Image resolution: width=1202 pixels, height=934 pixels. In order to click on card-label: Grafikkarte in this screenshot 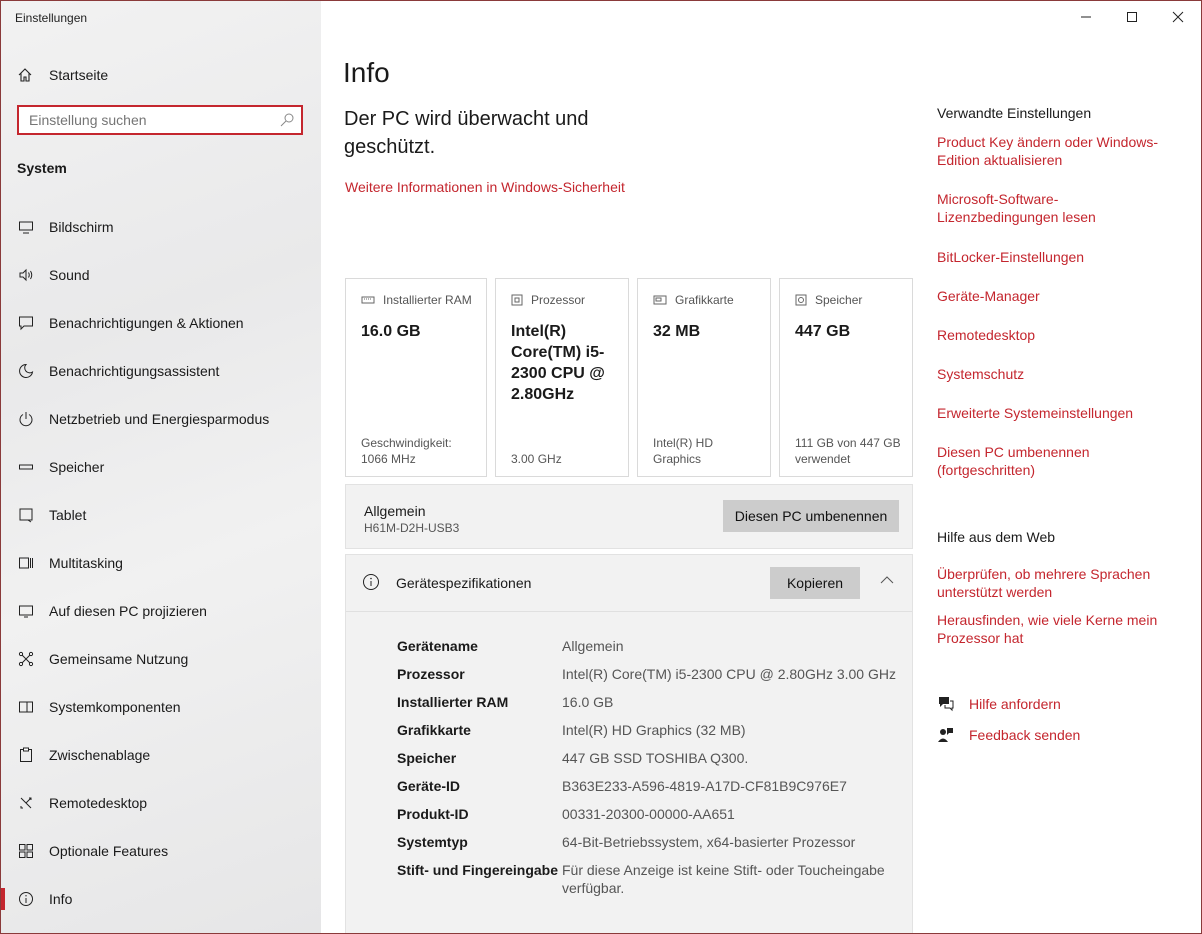, I will do `click(704, 300)`.